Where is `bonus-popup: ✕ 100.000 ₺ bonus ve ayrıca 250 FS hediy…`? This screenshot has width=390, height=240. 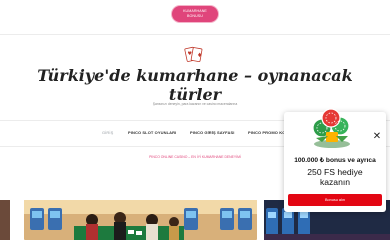
bonus-popup: ✕ 100.000 ₺ bonus ve ayrıca 250 FS hediy… is located at coordinates (335, 160).